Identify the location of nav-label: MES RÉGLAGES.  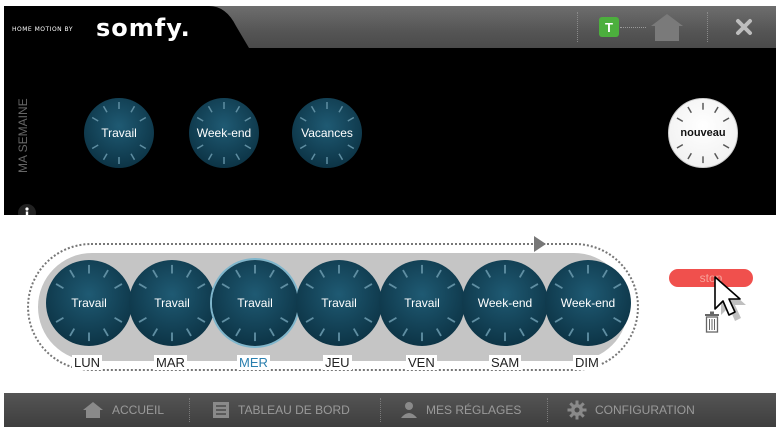
(474, 410).